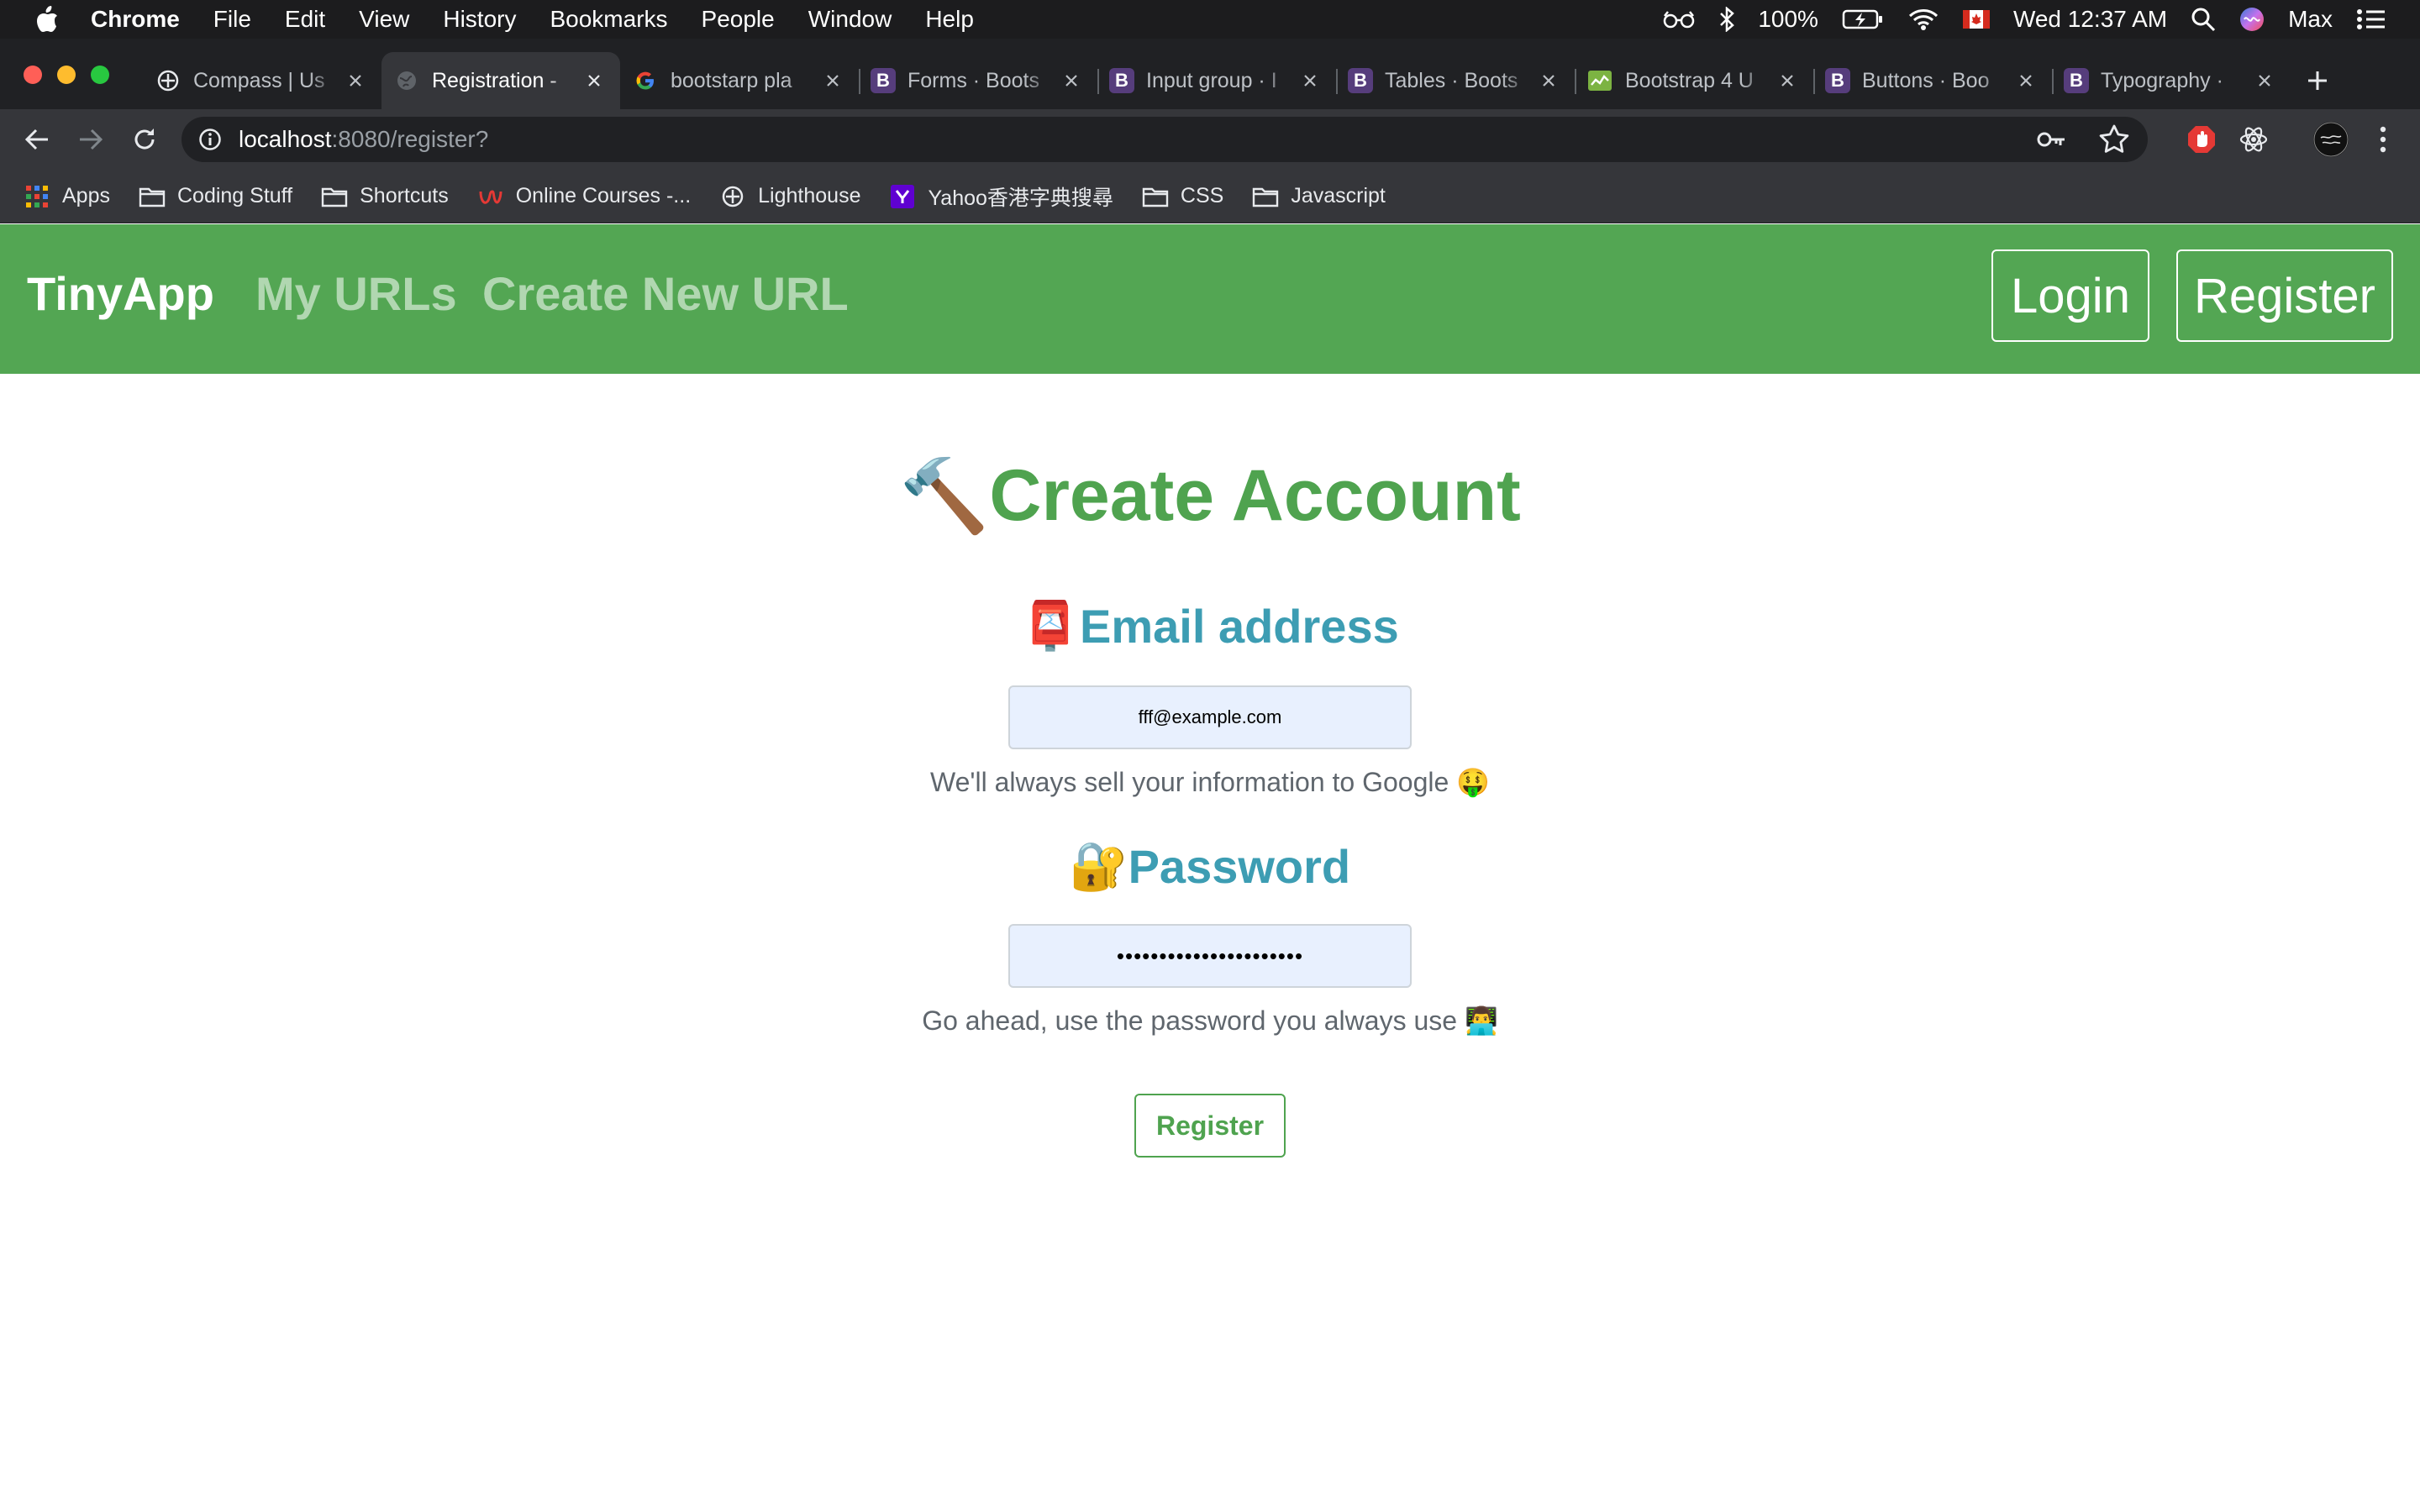 Image resolution: width=2420 pixels, height=1512 pixels. Describe the element at coordinates (120, 293) in the screenshot. I see `brand-link: TinyApp` at that location.